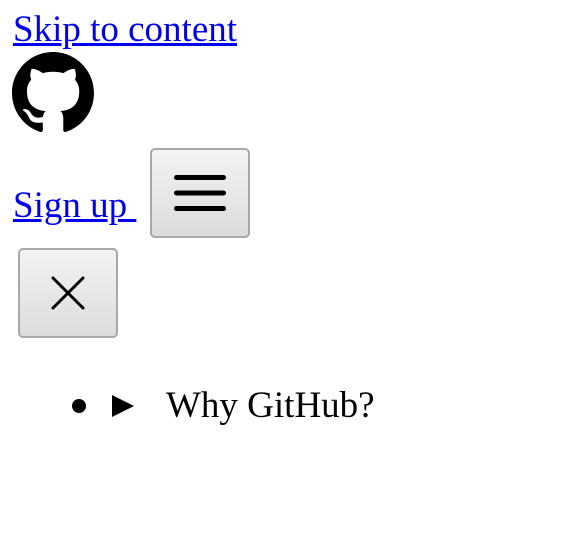 This screenshot has width=575, height=555. I want to click on skip-to-content-link: Skip to content, so click(125, 30).